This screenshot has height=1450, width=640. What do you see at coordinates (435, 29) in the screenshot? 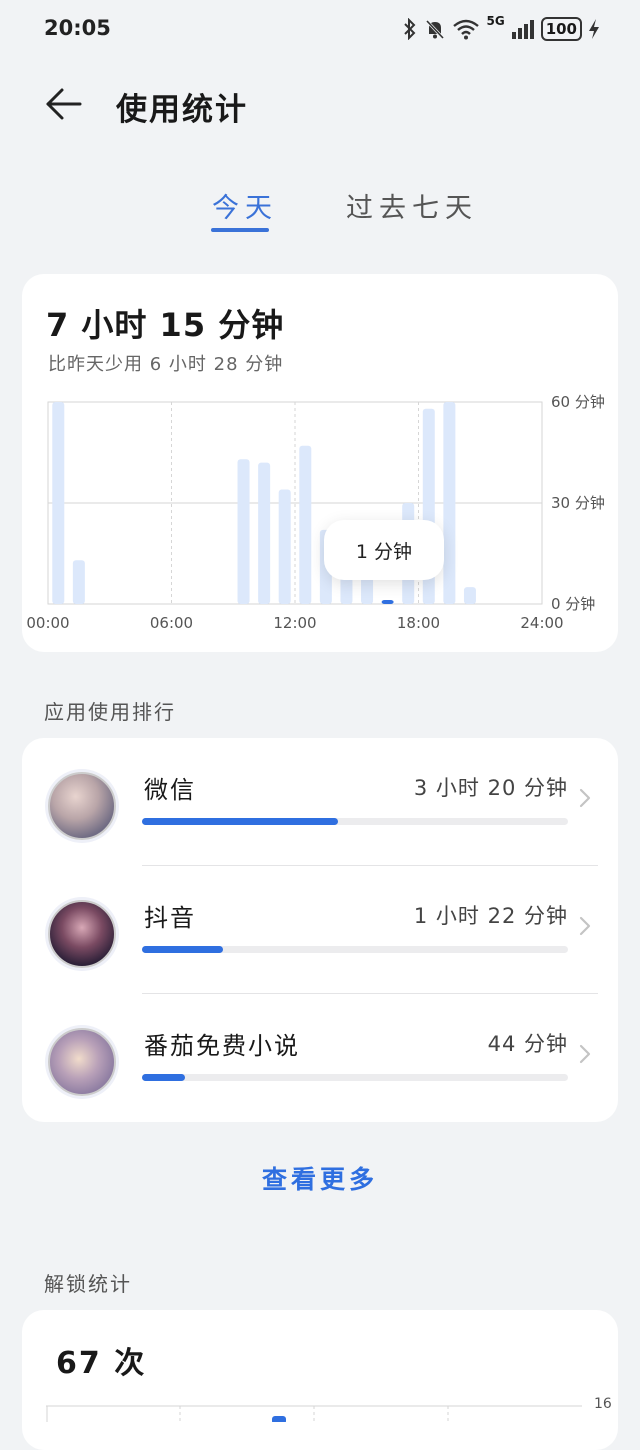
I see `mute-bell-icon` at bounding box center [435, 29].